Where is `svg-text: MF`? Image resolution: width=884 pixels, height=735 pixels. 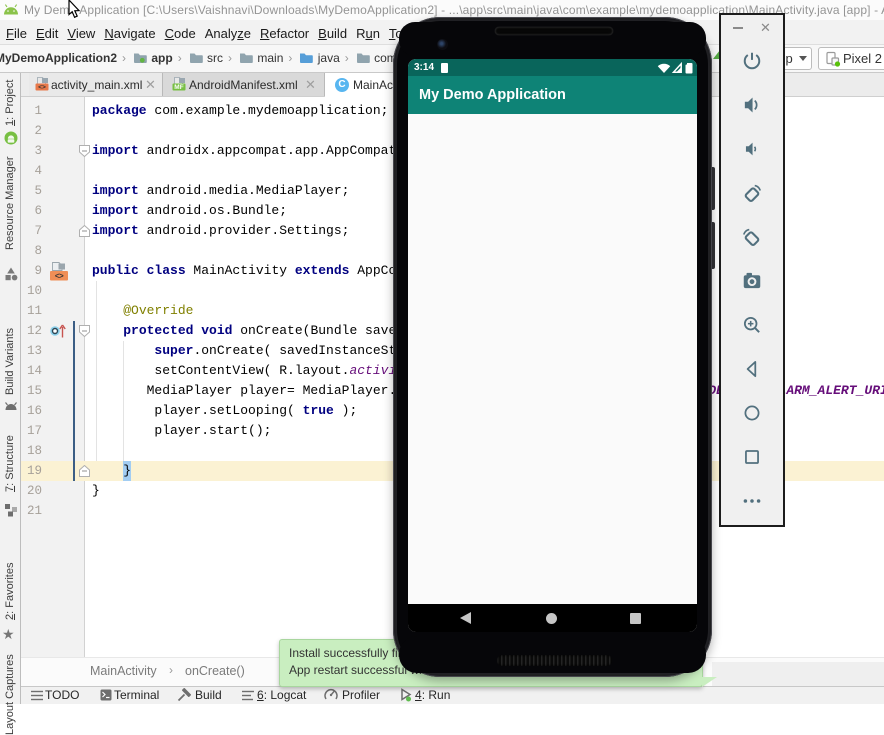 svg-text: MF is located at coordinates (178, 87).